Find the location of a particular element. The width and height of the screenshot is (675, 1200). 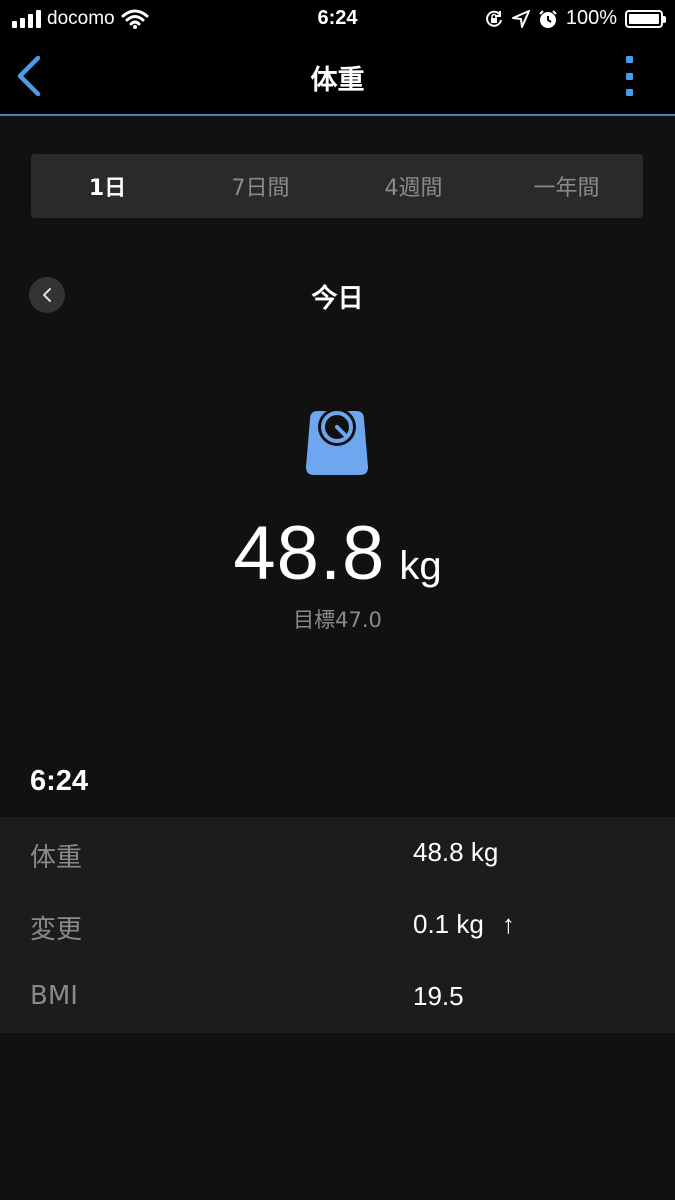

entry-time: 6:24 is located at coordinates (59, 781).